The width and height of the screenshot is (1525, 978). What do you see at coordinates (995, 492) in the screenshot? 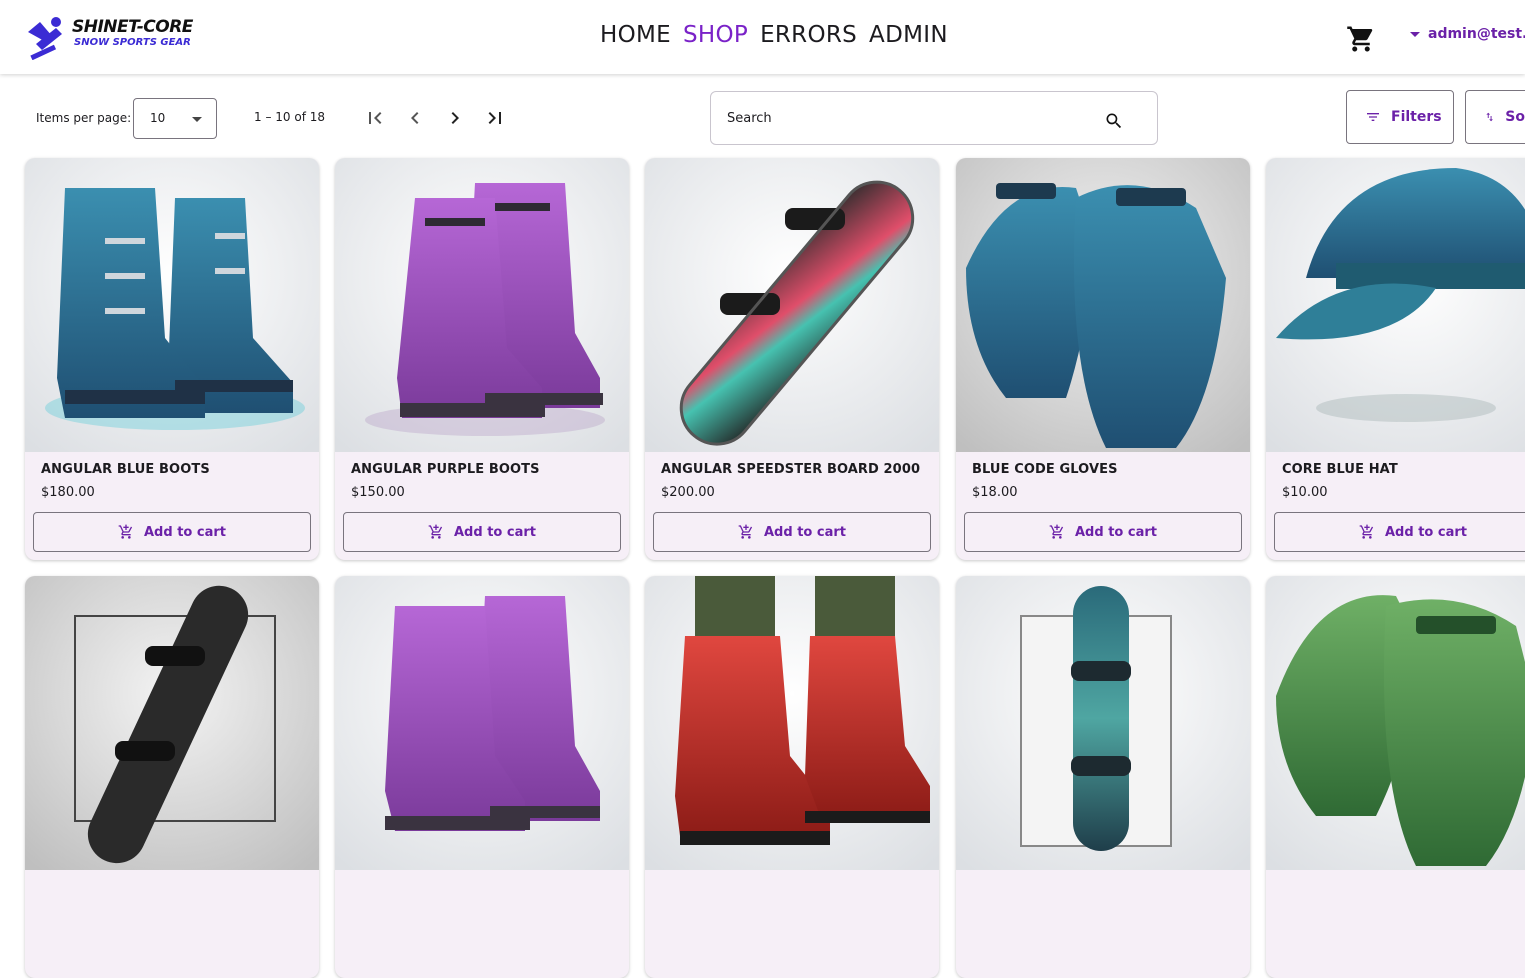
I see `product-price: $18.00` at bounding box center [995, 492].